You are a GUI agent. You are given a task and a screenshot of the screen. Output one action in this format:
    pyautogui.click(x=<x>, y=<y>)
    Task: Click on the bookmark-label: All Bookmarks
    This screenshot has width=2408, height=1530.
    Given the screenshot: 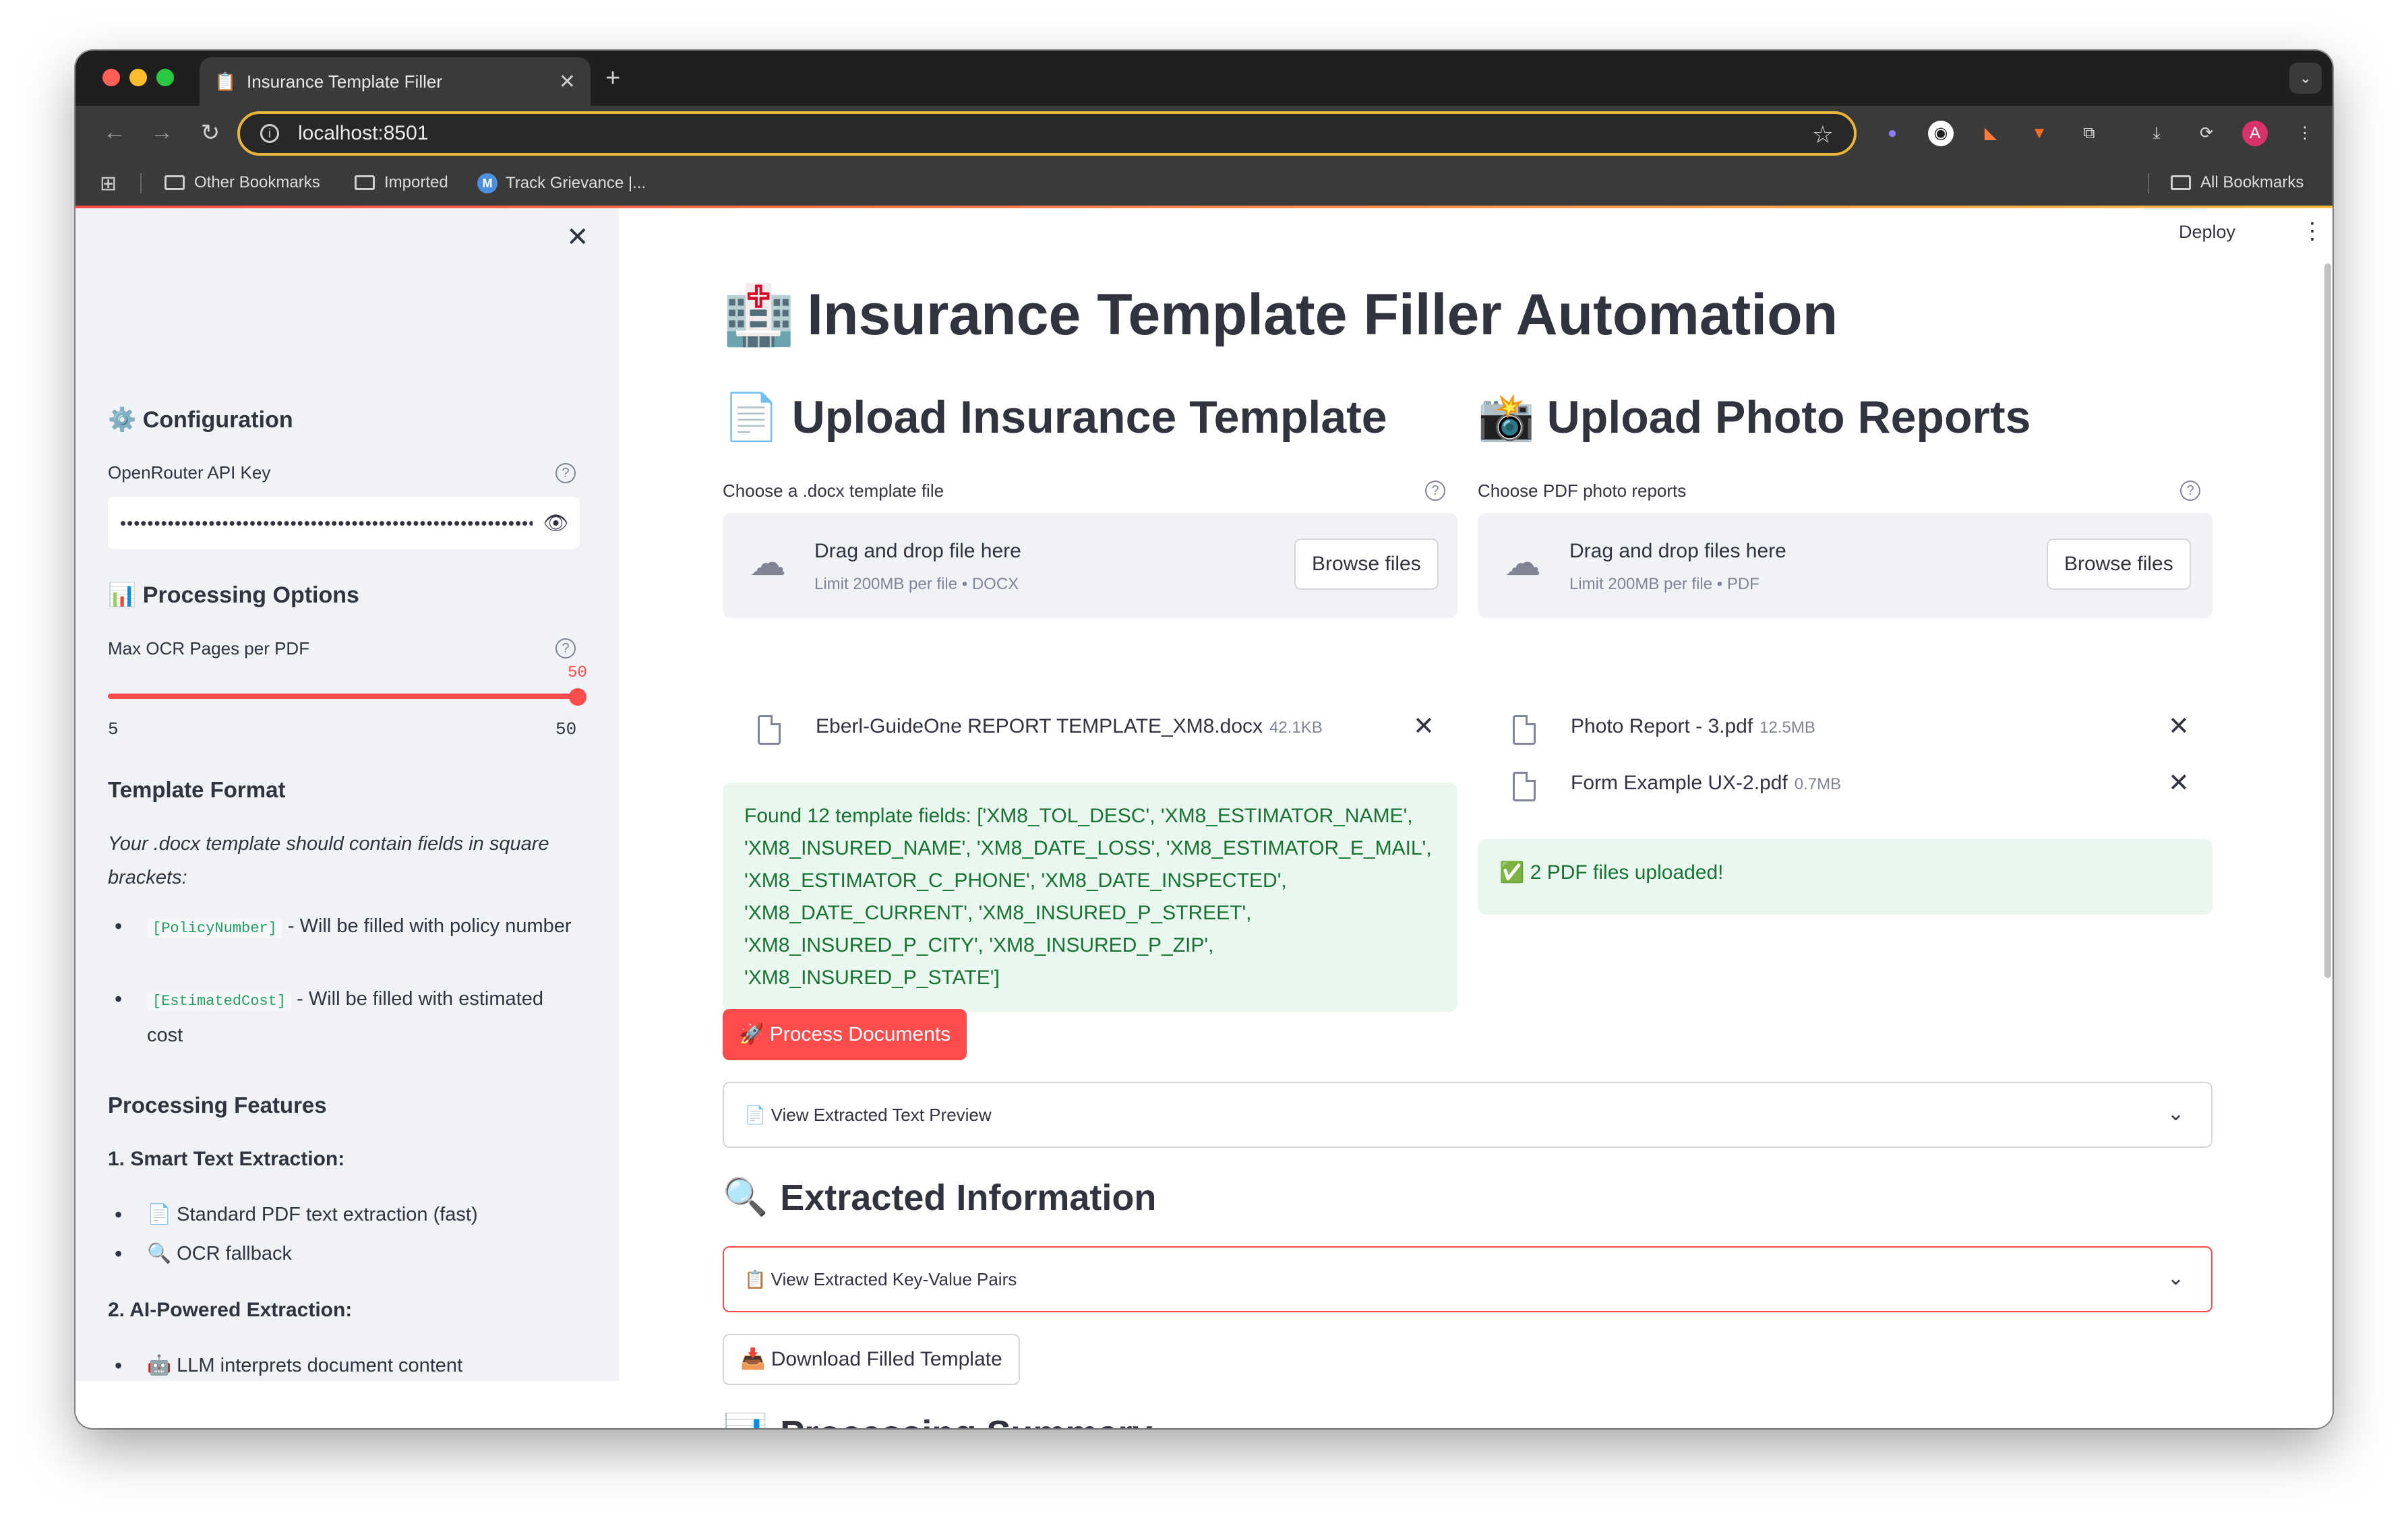 What is the action you would take?
    pyautogui.click(x=2252, y=182)
    